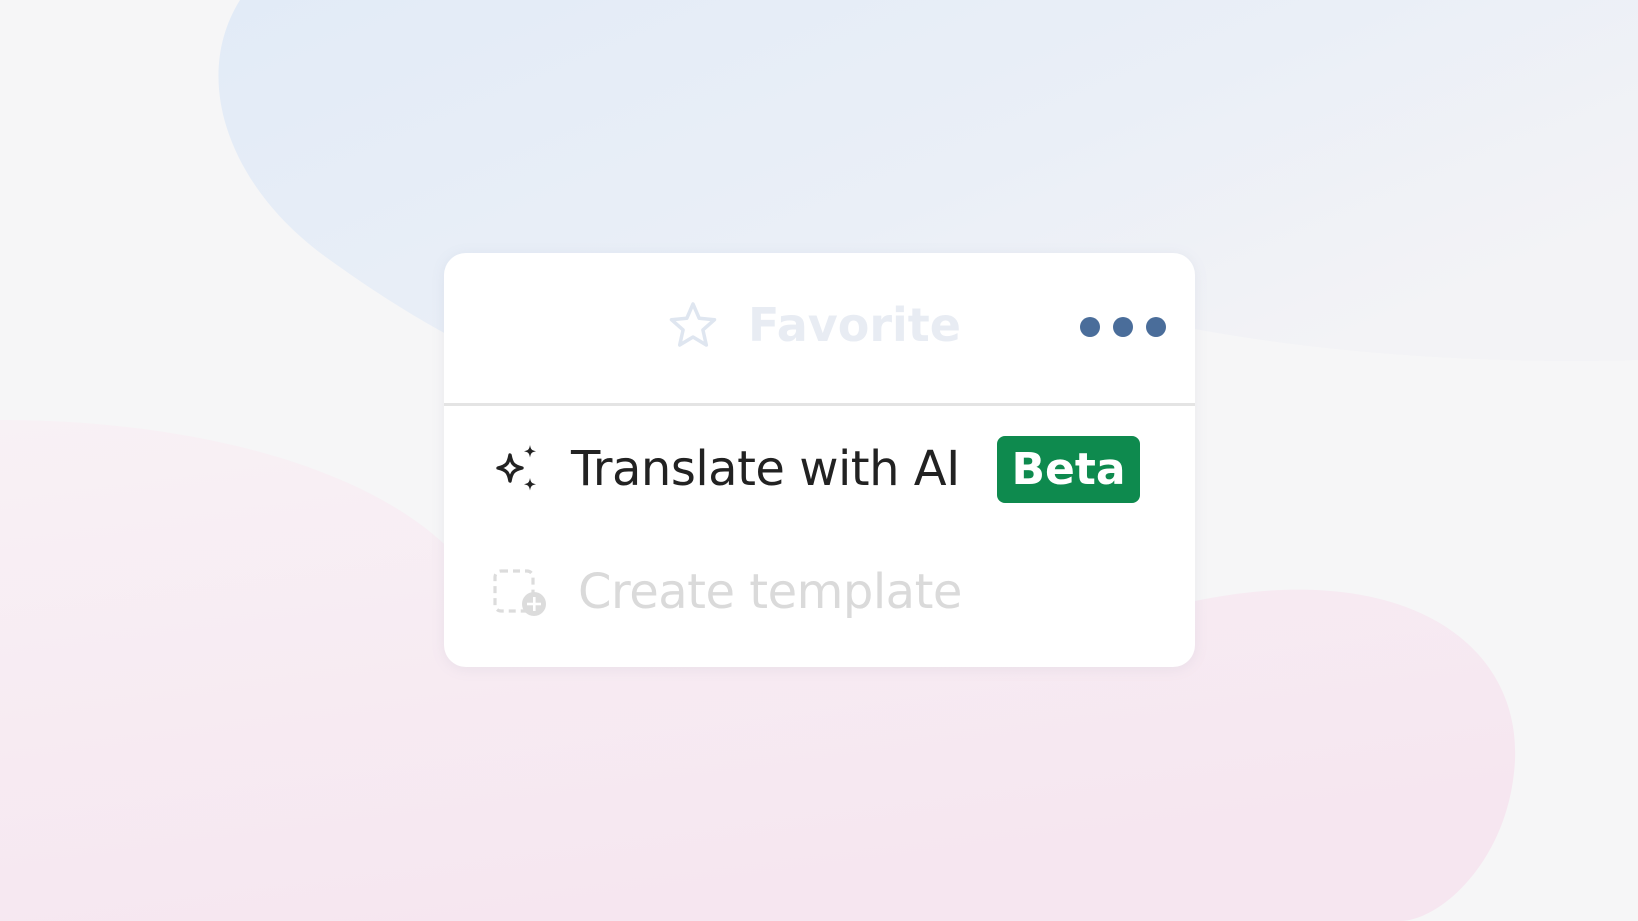 The width and height of the screenshot is (1638, 921). Describe the element at coordinates (819, 404) in the screenshot. I see `menu-divider` at that location.